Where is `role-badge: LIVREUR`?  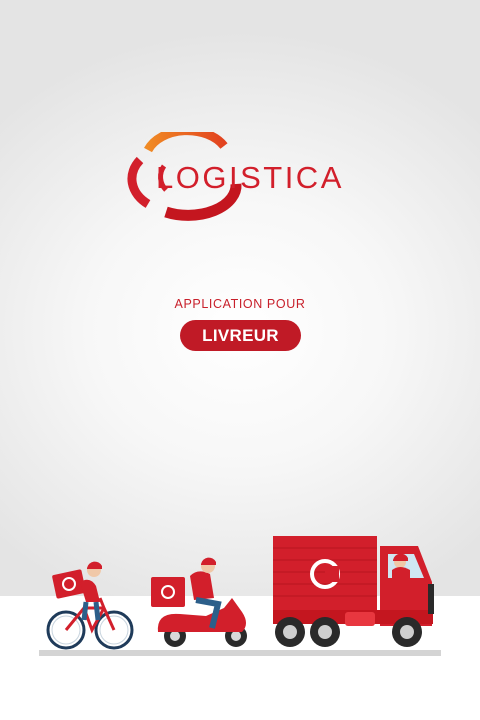 role-badge: LIVREUR is located at coordinates (240, 335).